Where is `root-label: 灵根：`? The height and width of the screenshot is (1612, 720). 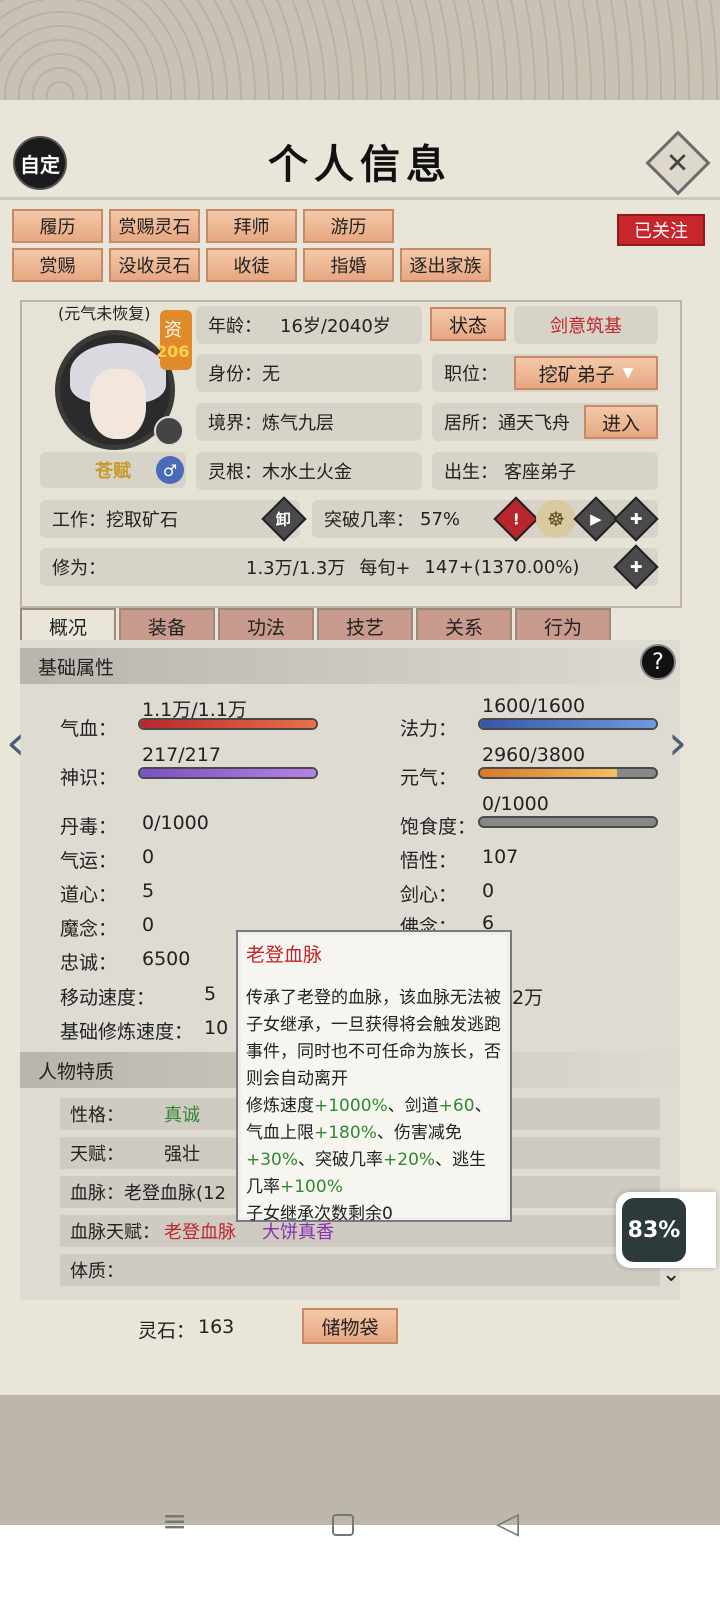 root-label: 灵根： is located at coordinates (235, 472).